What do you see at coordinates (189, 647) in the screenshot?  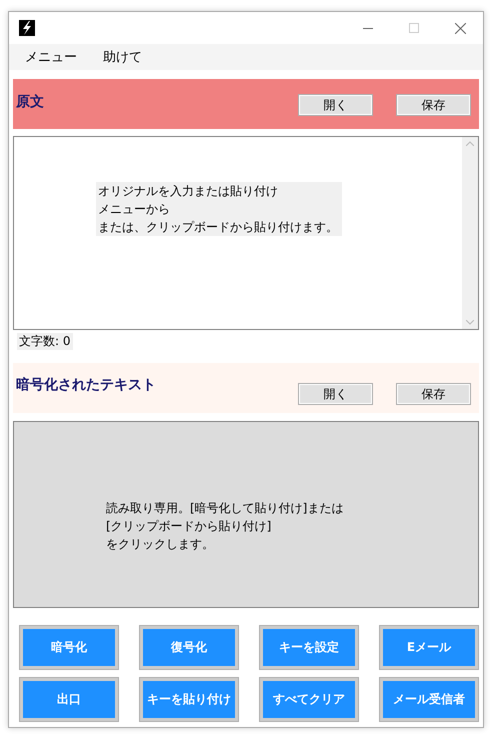 I see `action-button: 復号化` at bounding box center [189, 647].